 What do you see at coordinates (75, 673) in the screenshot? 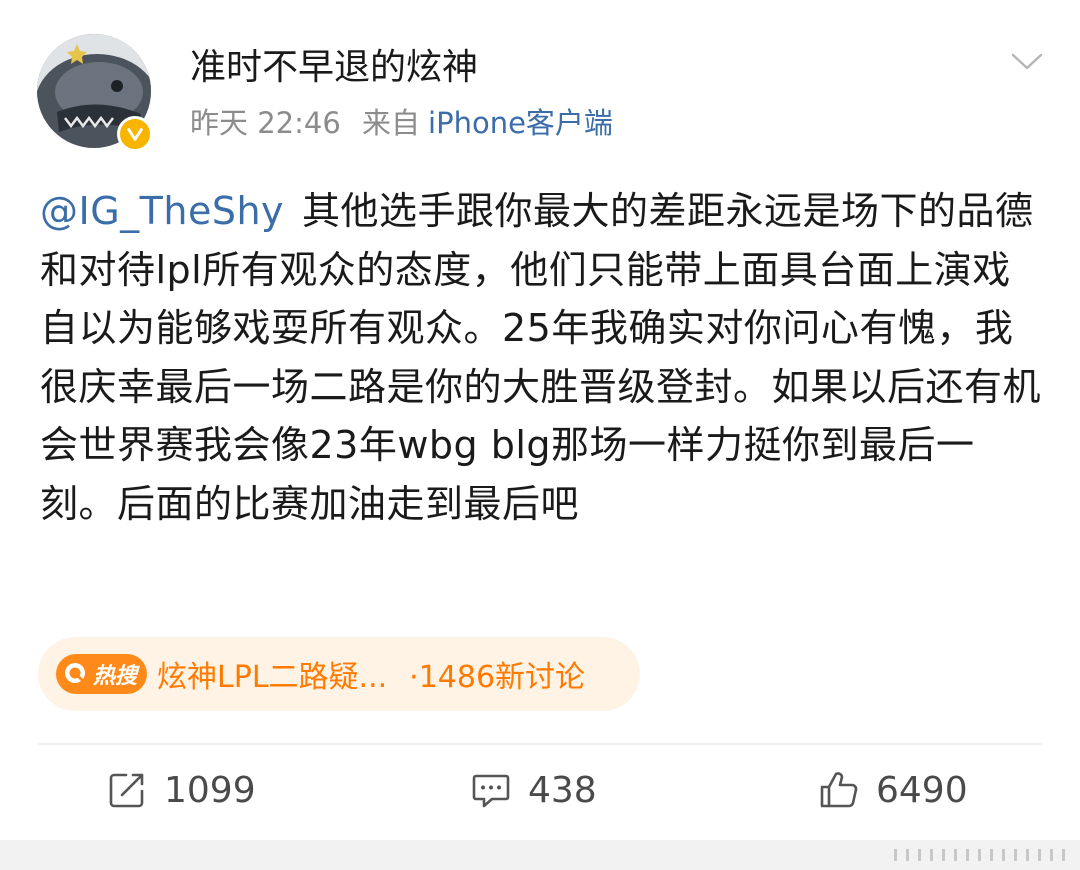
I see `search-icon` at bounding box center [75, 673].